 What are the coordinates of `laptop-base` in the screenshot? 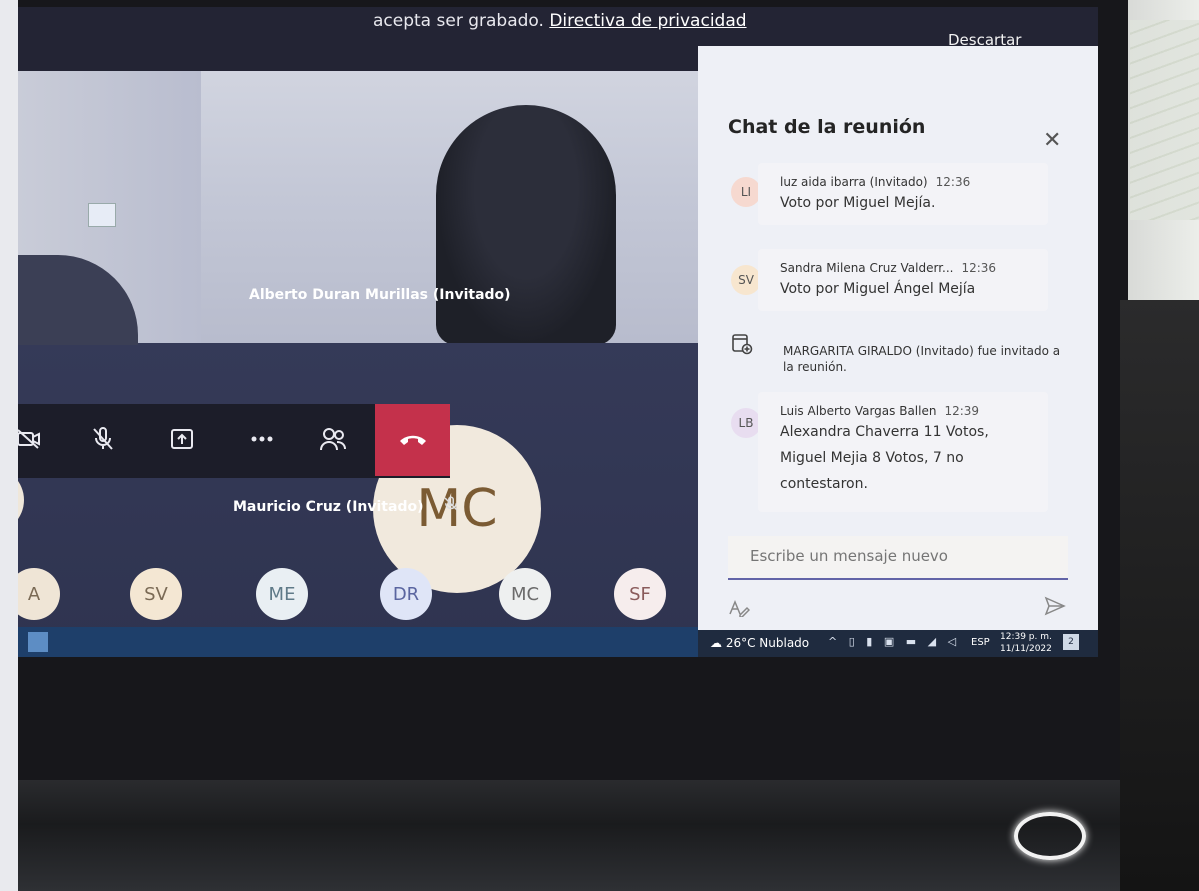 It's located at (569, 835).